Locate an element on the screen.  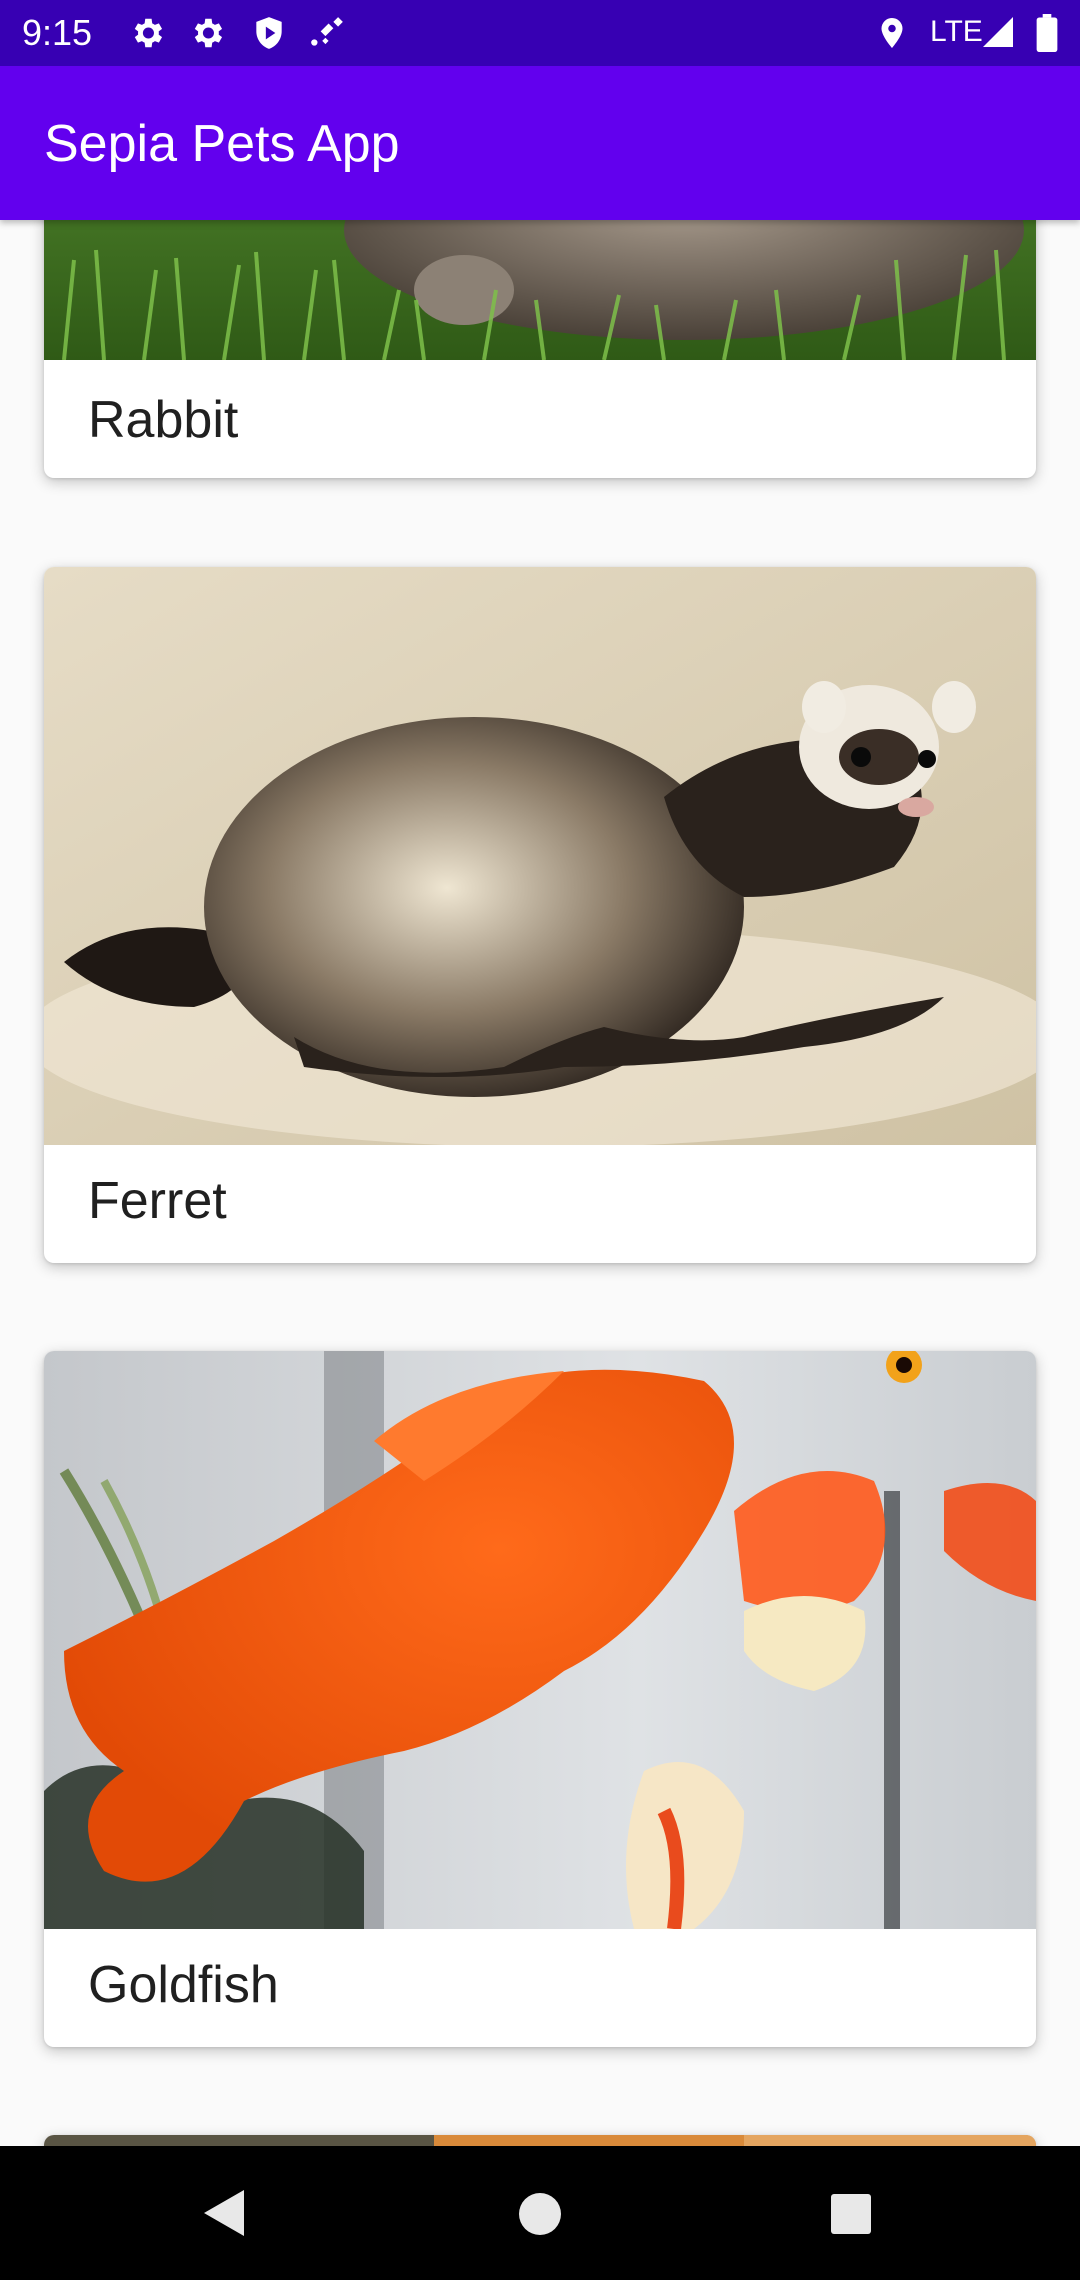
pet-card-rabbit: Rabbit is located at coordinates (540, 349).